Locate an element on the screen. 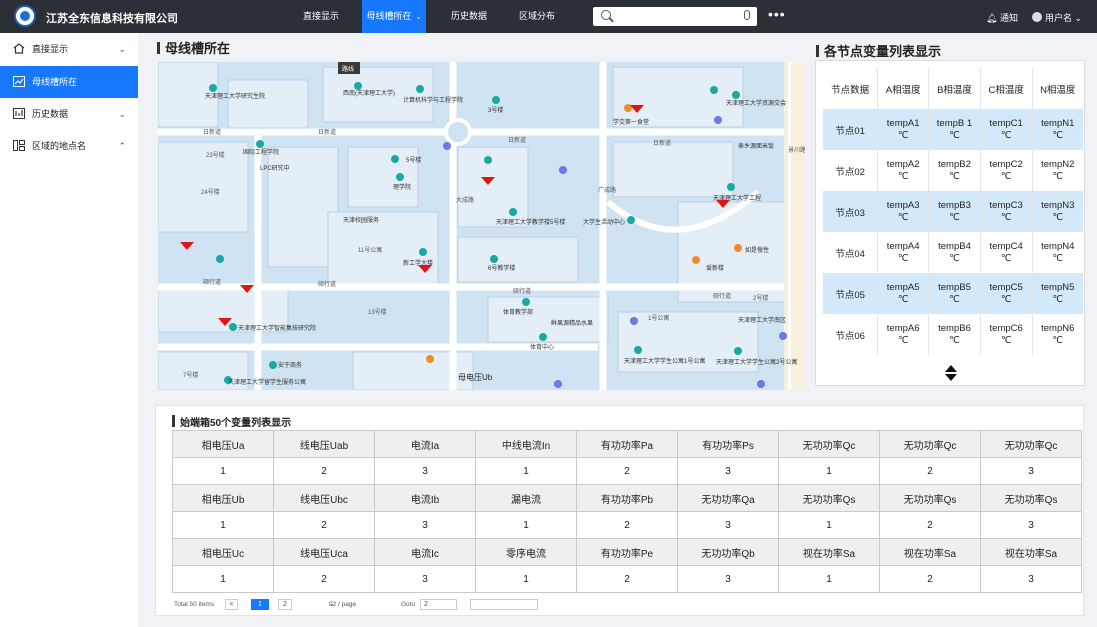 The image size is (1097, 627). temp-value: tempN5 is located at coordinates (1058, 287).